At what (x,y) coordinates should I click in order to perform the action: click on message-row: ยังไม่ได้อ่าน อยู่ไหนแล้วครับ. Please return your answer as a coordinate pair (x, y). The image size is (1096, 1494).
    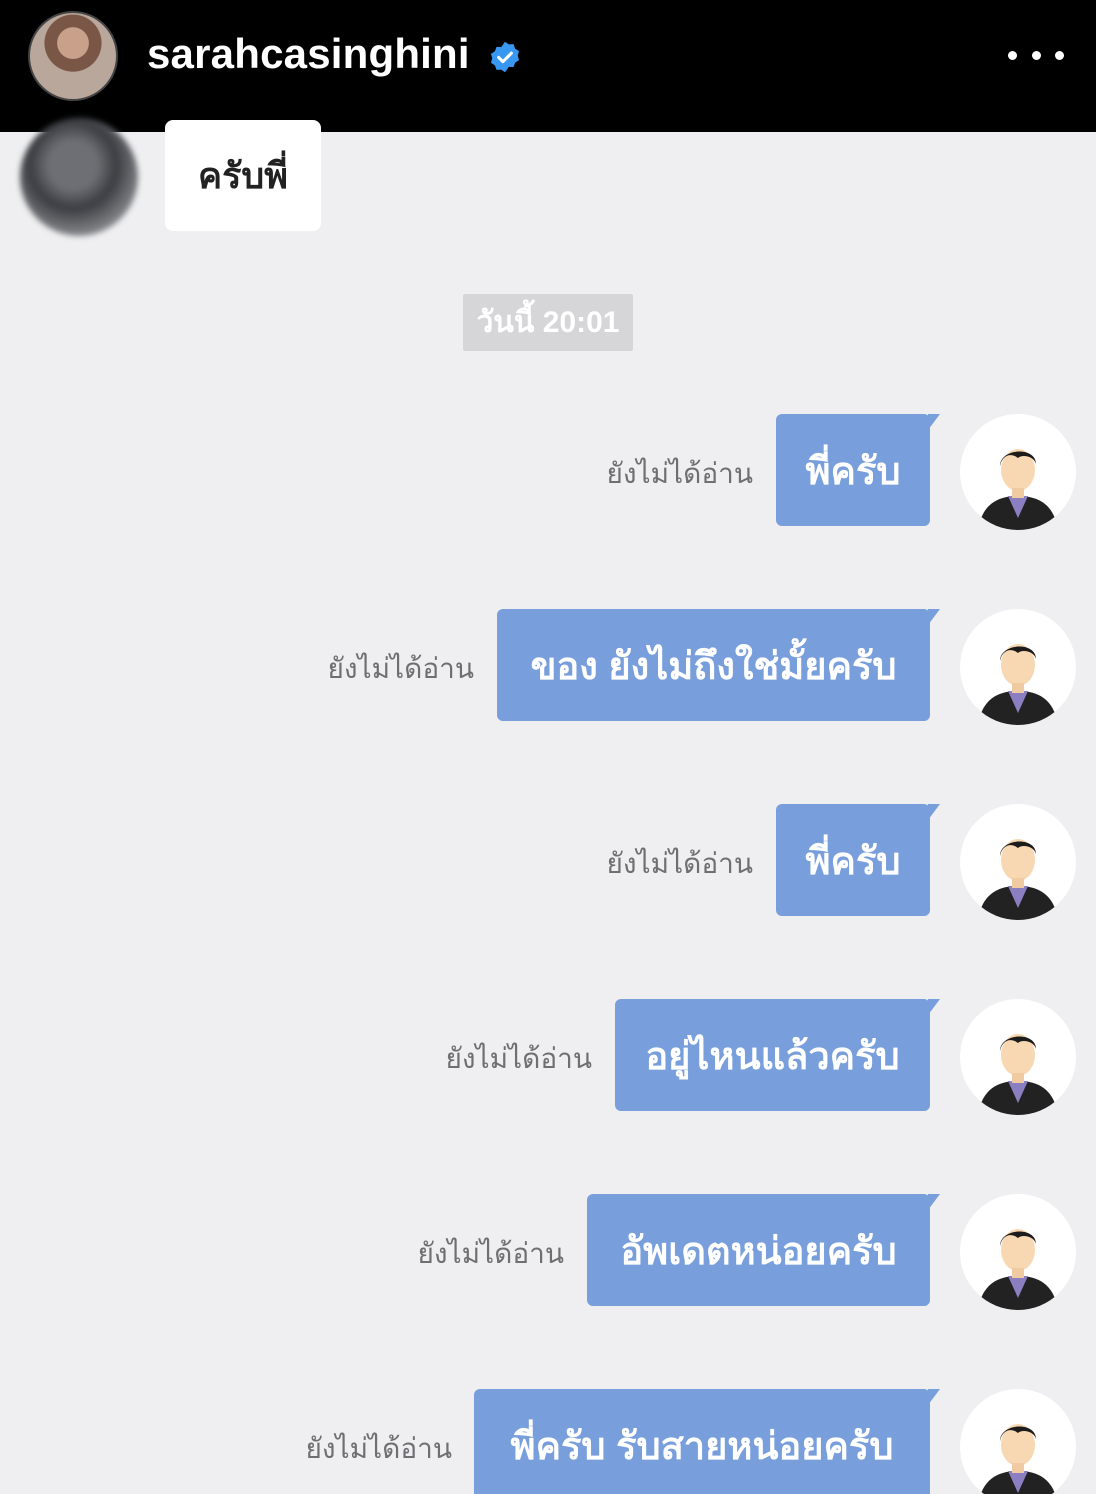
    Looking at the image, I should click on (548, 1057).